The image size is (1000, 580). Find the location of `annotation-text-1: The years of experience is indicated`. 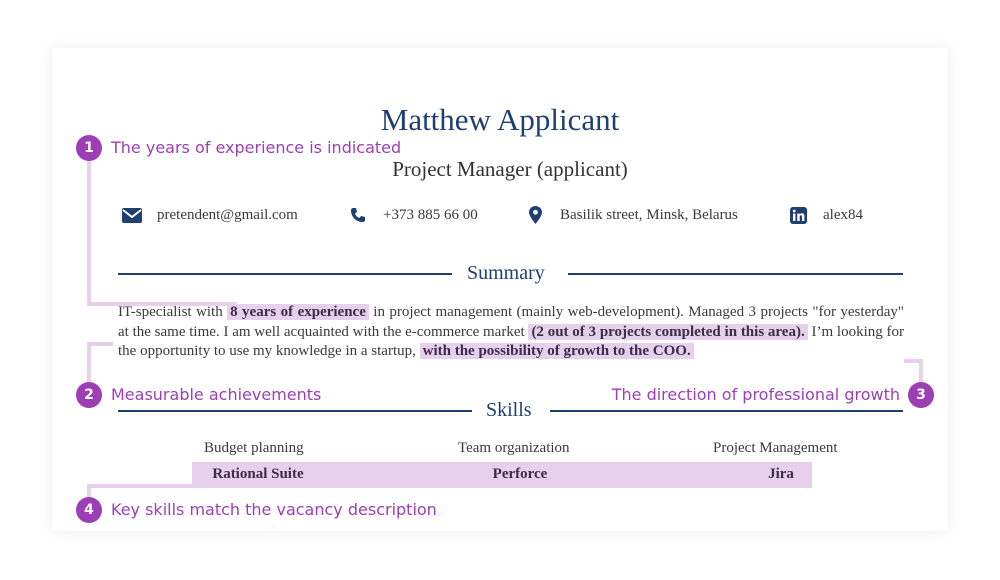

annotation-text-1: The years of experience is indicated is located at coordinates (256, 147).